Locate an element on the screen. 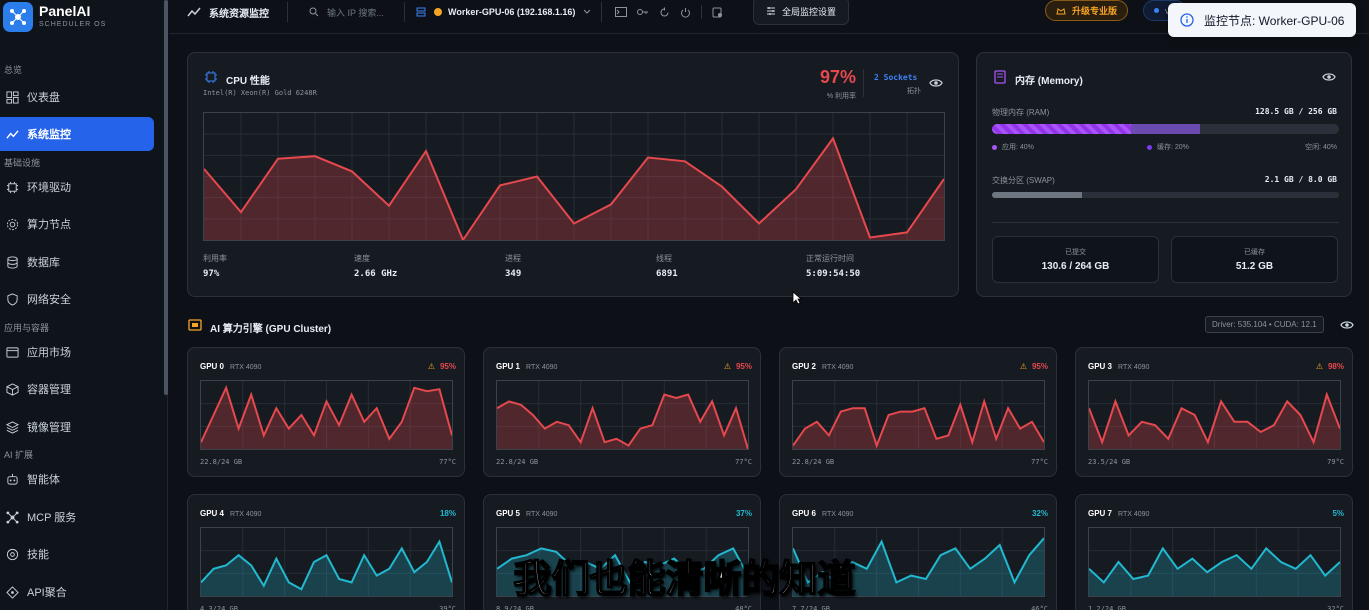 Image resolution: width=1369 pixels, height=610 pixels. global-settings-button: 全局监控设置 is located at coordinates (801, 12).